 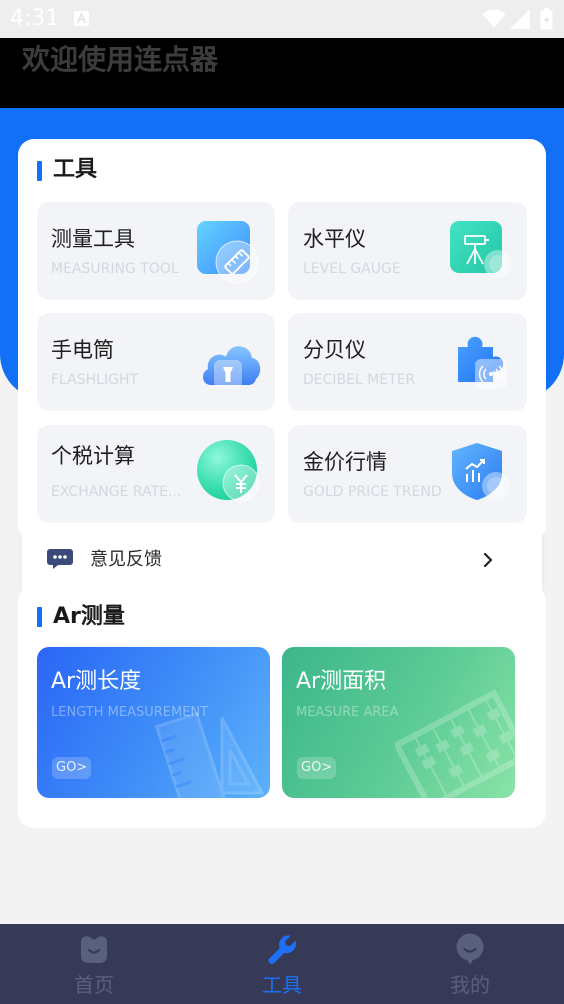 What do you see at coordinates (494, 18) in the screenshot?
I see `wifi-icon` at bounding box center [494, 18].